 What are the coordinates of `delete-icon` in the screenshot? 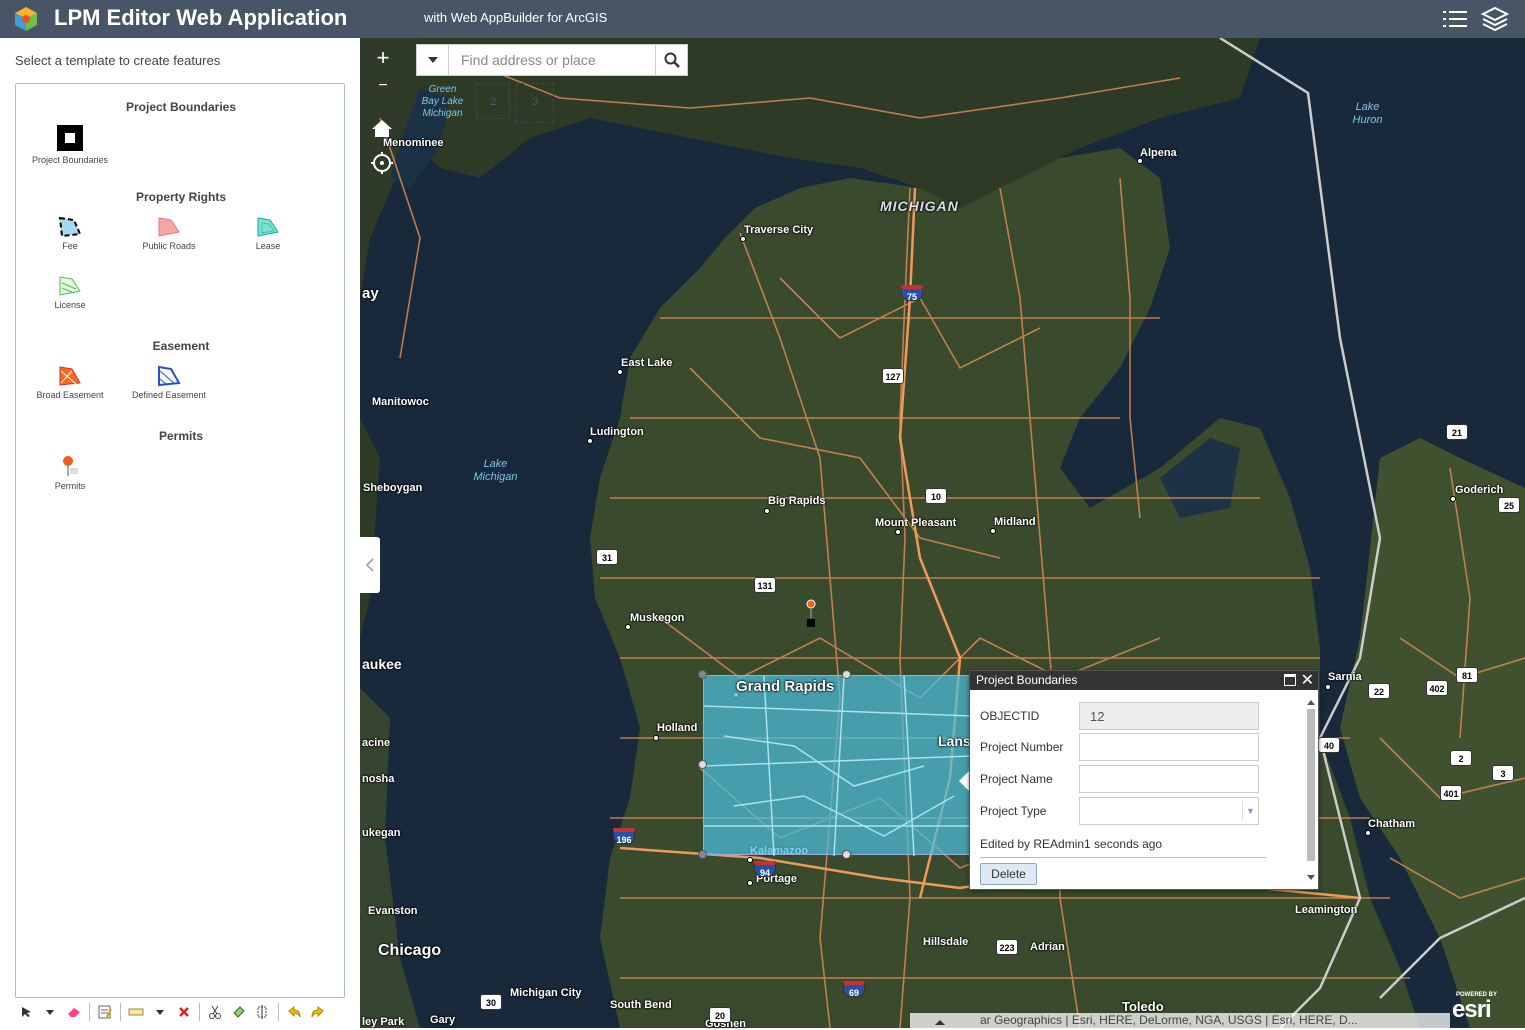 It's located at (184, 1012).